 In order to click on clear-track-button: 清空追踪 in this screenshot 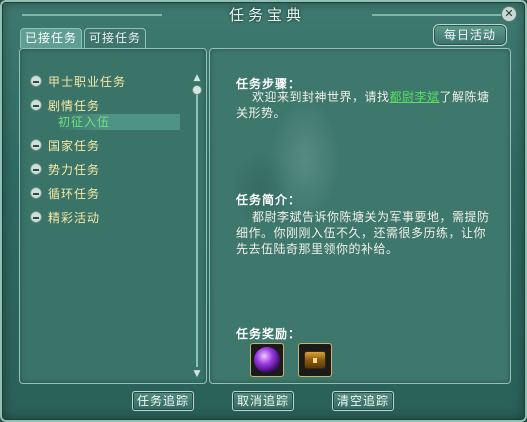, I will do `click(363, 401)`.